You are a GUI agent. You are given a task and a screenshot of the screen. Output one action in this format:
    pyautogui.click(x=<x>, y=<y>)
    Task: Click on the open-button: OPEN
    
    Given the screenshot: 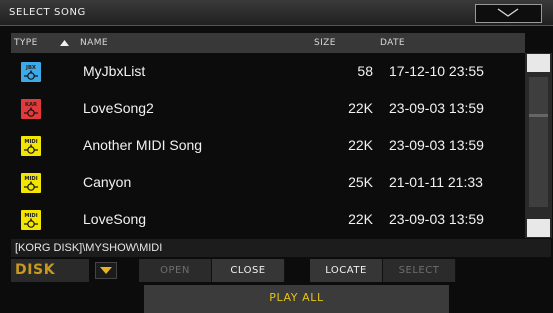 What is the action you would take?
    pyautogui.click(x=175, y=270)
    